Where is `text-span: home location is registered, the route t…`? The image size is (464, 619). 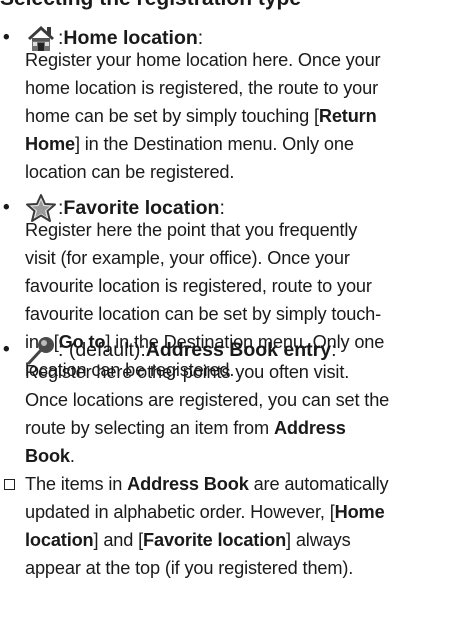 text-span: home location is registered, the route t… is located at coordinates (202, 87).